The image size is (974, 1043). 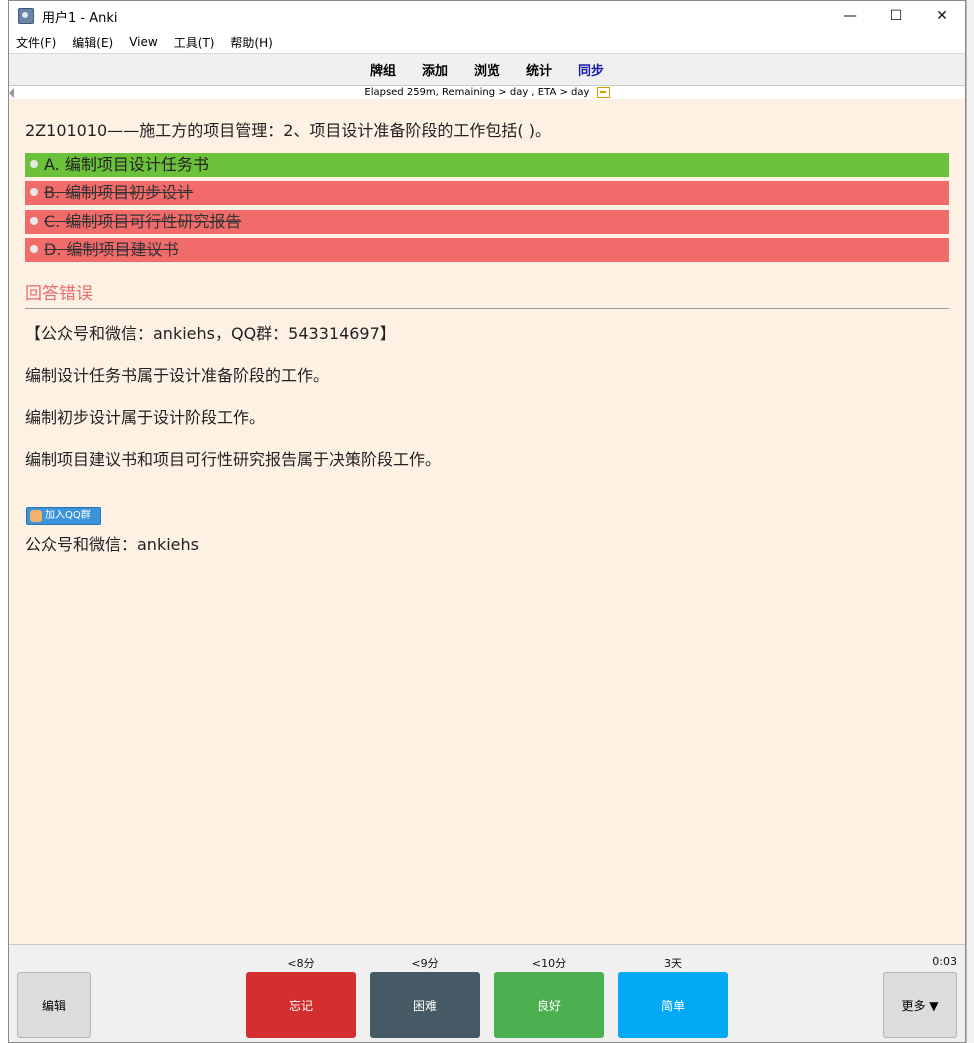 I want to click on note-line: 编制项目建议书和项目可行性研究报告属于决策阶段工作。, so click(x=233, y=459).